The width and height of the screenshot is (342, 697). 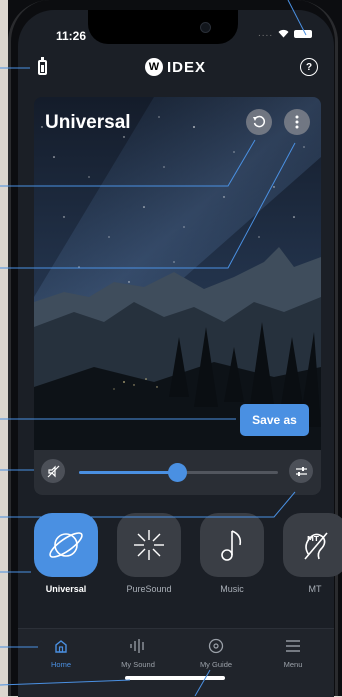 I want to click on program-label: PureSound, so click(x=149, y=589).